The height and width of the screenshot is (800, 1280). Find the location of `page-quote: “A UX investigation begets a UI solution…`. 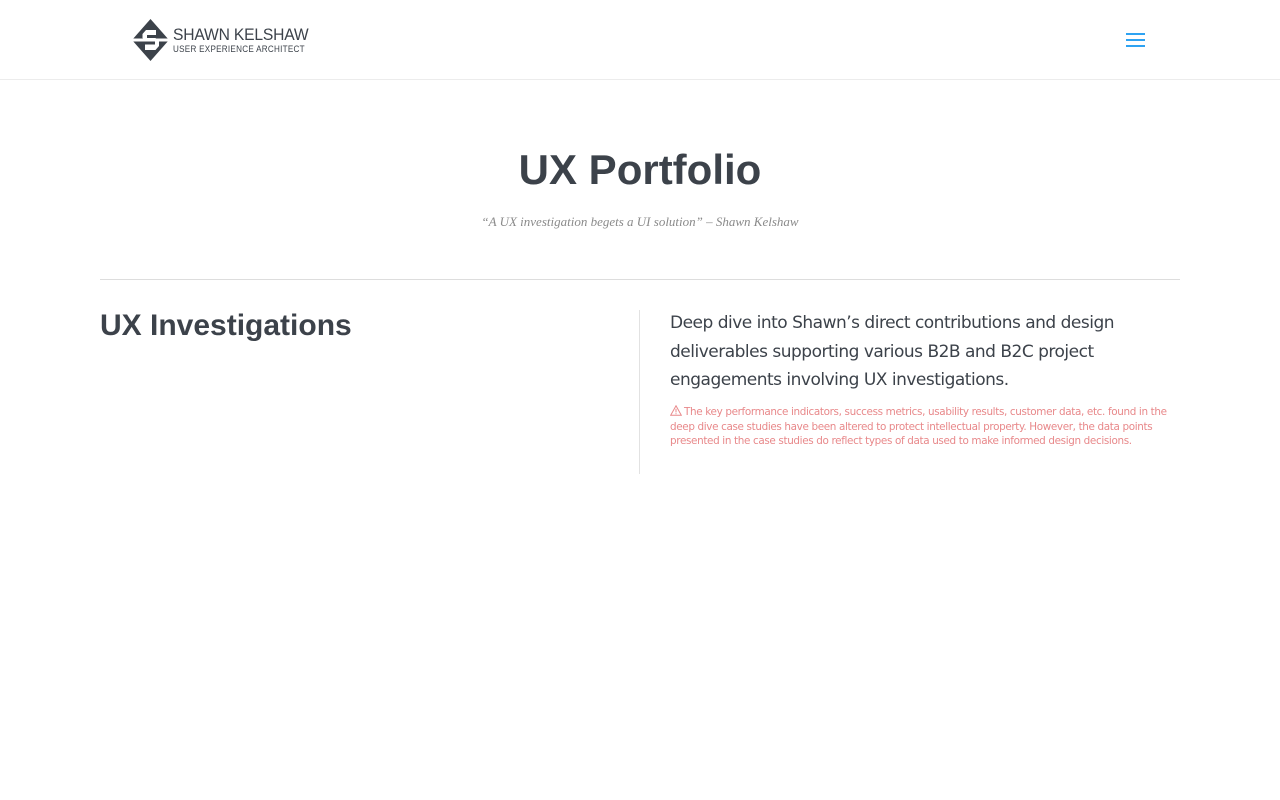

page-quote: “A UX investigation begets a UI solution… is located at coordinates (640, 221).